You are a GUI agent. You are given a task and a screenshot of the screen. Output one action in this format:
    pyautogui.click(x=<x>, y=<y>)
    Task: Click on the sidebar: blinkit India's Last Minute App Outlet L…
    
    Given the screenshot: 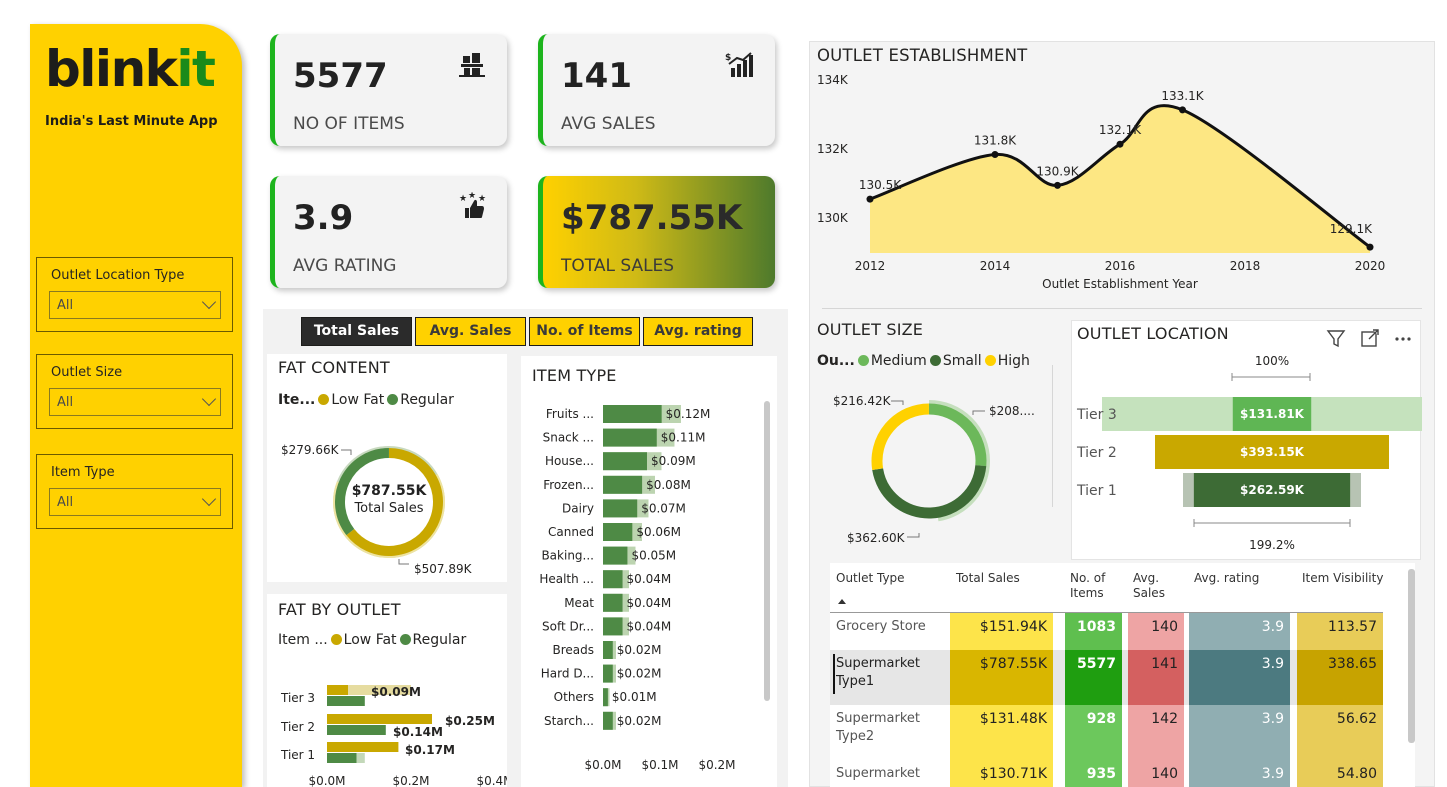 What is the action you would take?
    pyautogui.click(x=136, y=405)
    